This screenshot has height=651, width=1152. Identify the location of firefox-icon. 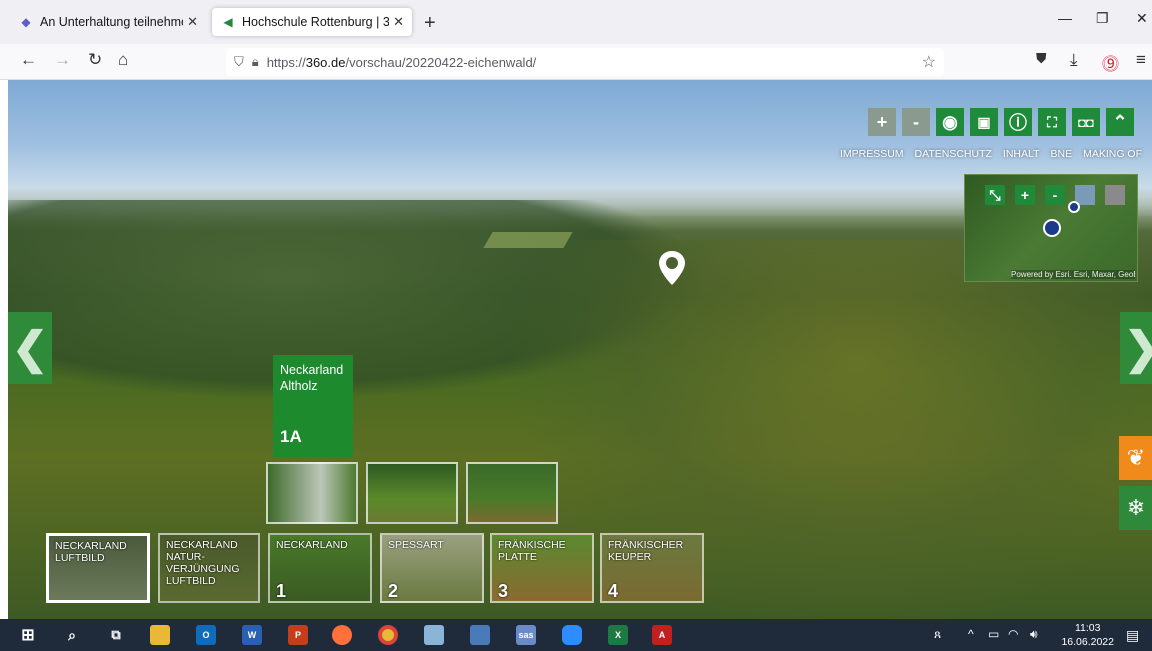
(342, 635).